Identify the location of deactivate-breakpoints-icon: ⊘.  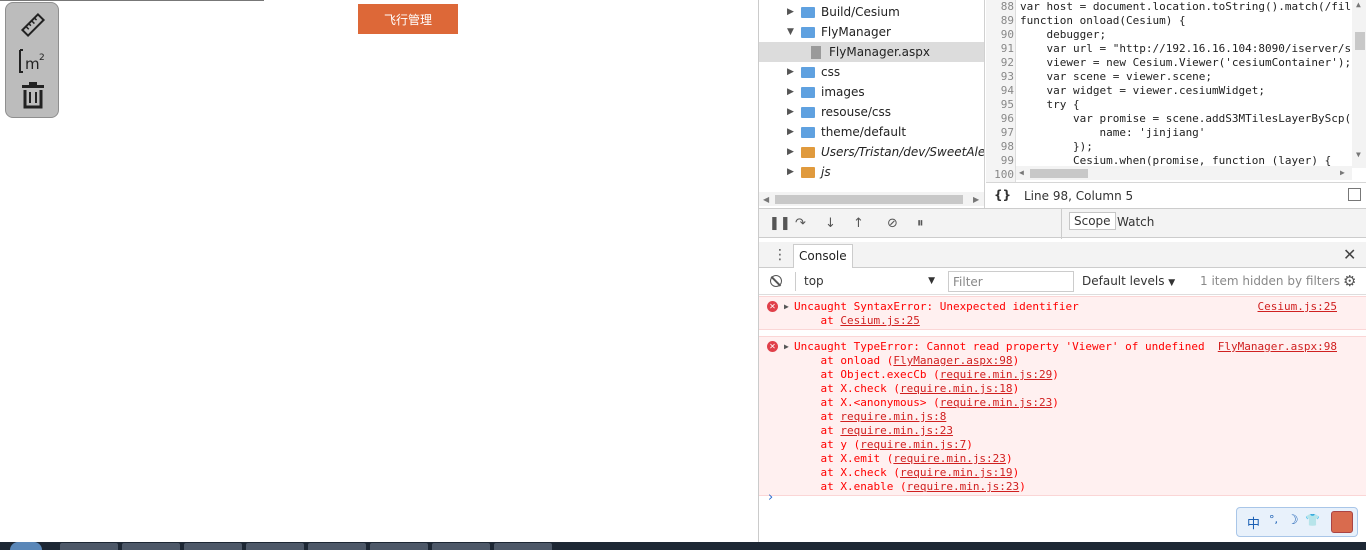
(892, 223).